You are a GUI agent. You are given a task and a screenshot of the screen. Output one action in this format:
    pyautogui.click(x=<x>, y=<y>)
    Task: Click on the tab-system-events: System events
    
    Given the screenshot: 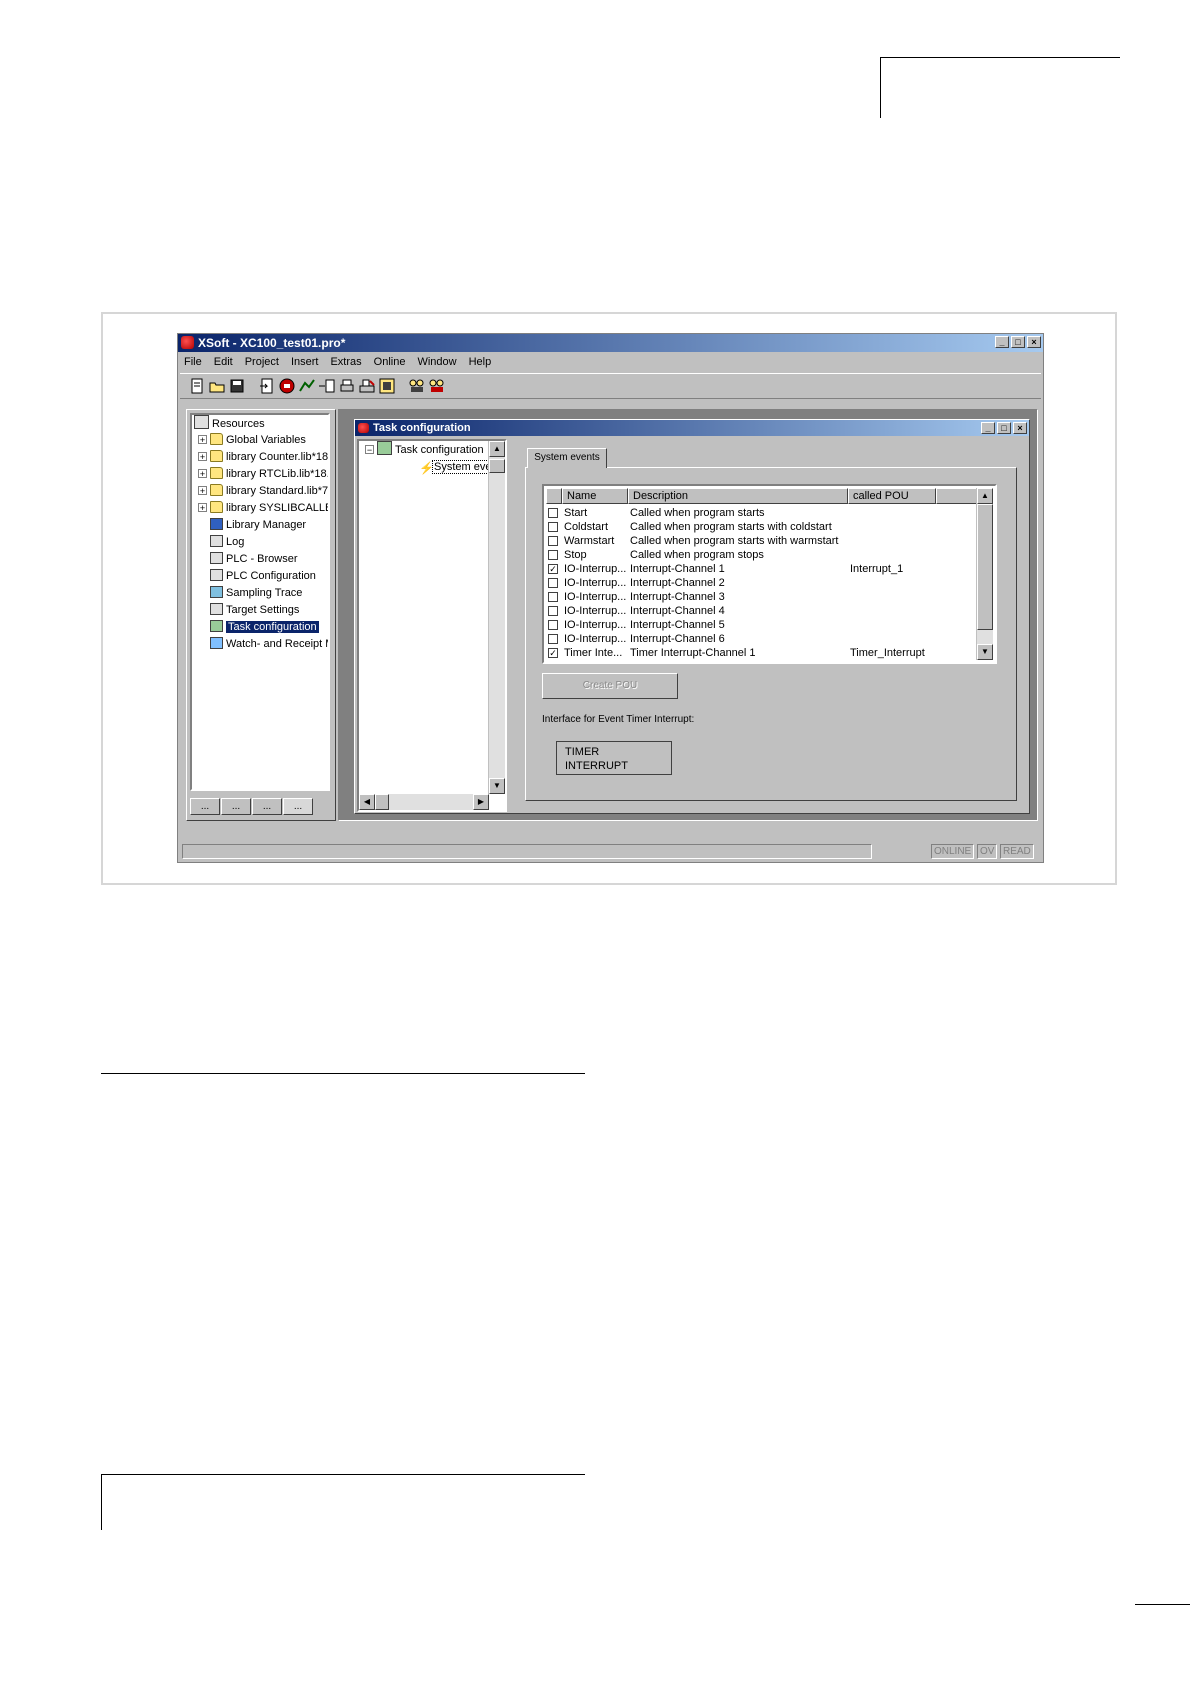 What is the action you would take?
    pyautogui.click(x=567, y=458)
    